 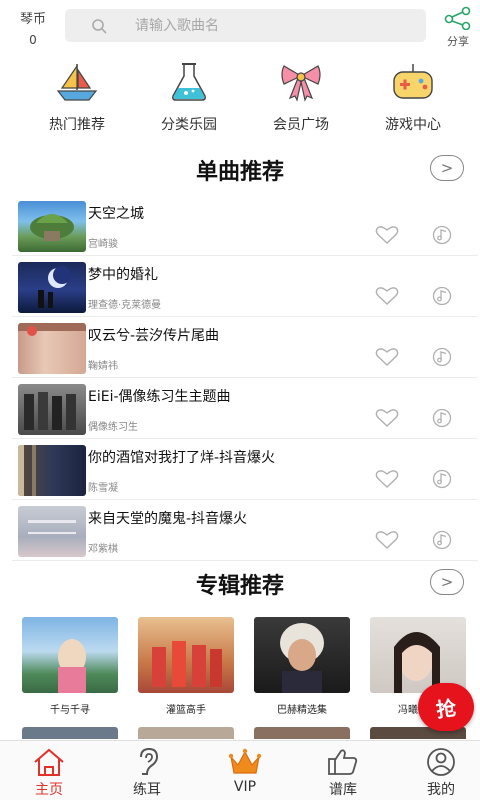 What do you see at coordinates (245, 530) in the screenshot?
I see `song-row: 来自天堂的魔鬼-抖音爆火 邓紫棋` at bounding box center [245, 530].